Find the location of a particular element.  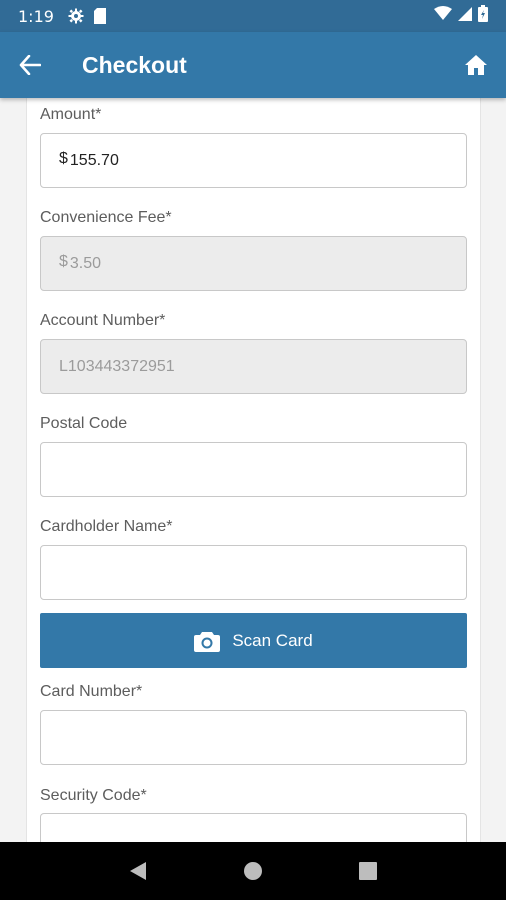

security-code-input is located at coordinates (253, 827).